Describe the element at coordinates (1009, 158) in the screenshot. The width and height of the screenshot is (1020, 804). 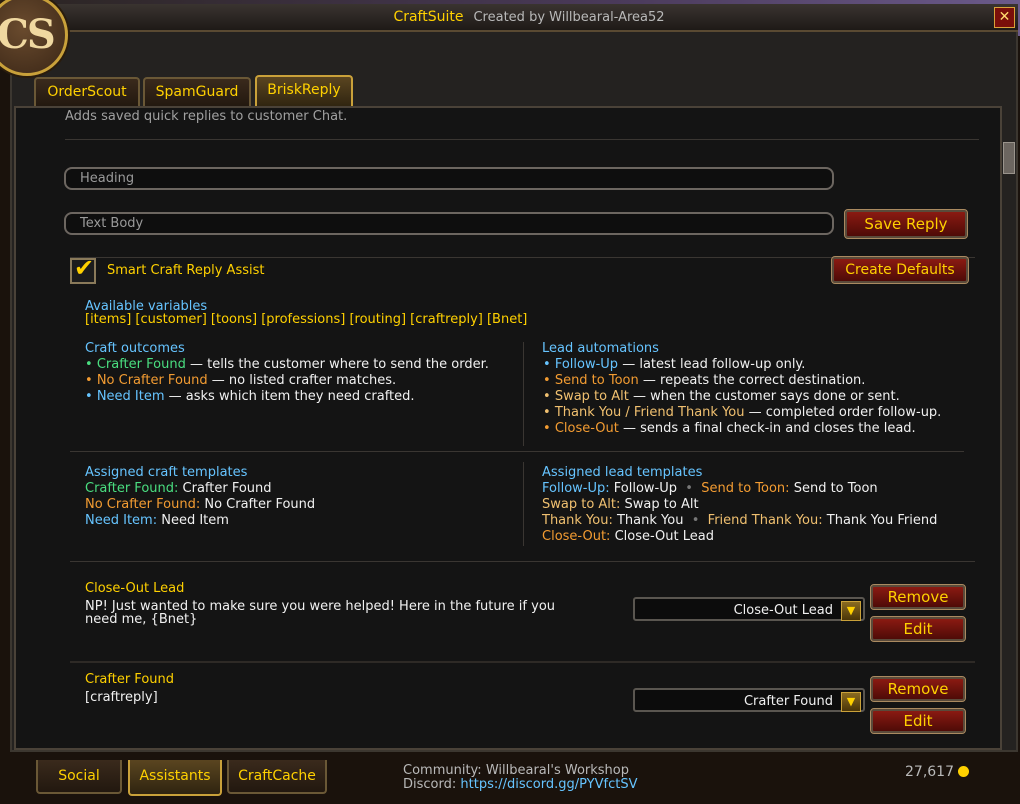
I see `scrollbar-thumb` at that location.